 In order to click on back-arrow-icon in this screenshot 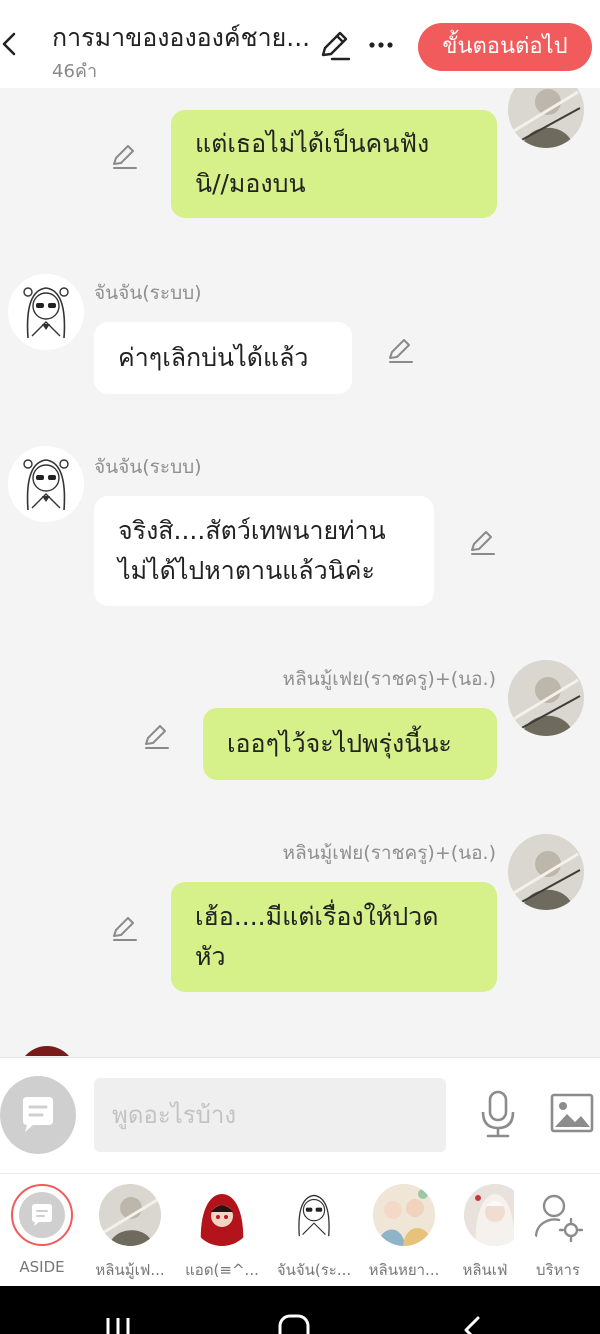, I will do `click(472, 1325)`.